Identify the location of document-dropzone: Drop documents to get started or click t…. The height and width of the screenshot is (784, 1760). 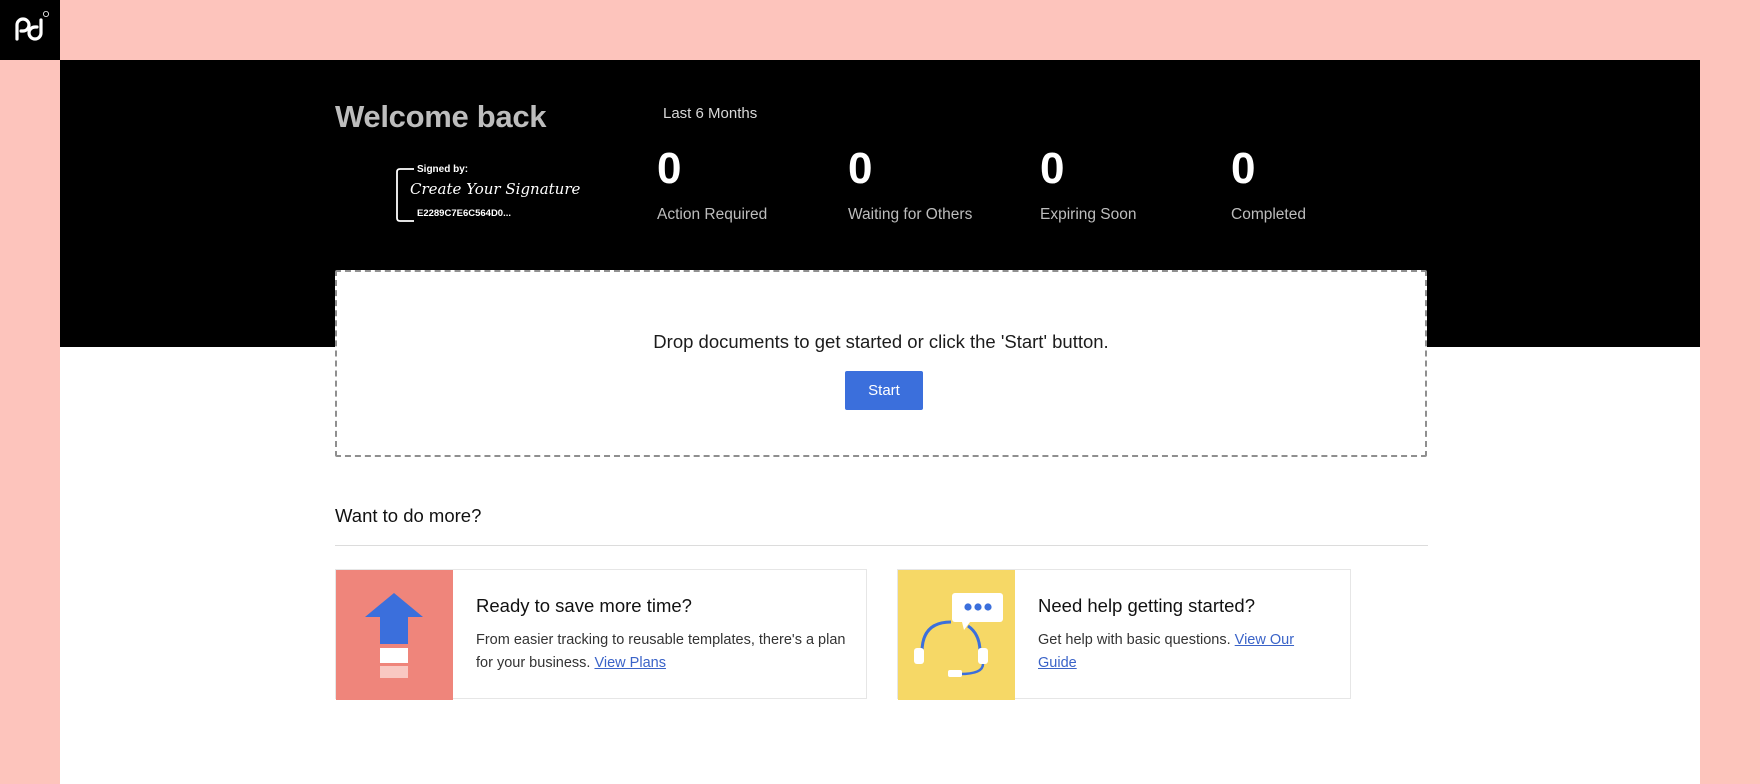
(881, 363).